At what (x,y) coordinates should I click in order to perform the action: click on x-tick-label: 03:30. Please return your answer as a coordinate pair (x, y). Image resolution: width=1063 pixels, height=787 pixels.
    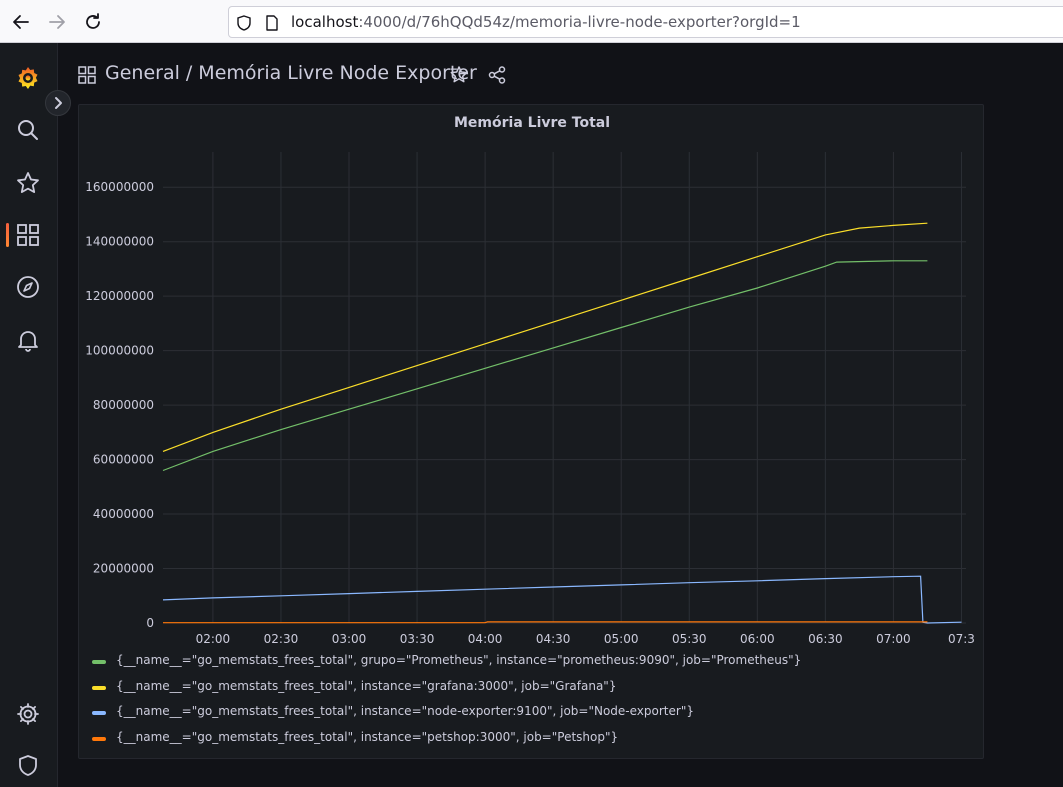
    Looking at the image, I should click on (417, 639).